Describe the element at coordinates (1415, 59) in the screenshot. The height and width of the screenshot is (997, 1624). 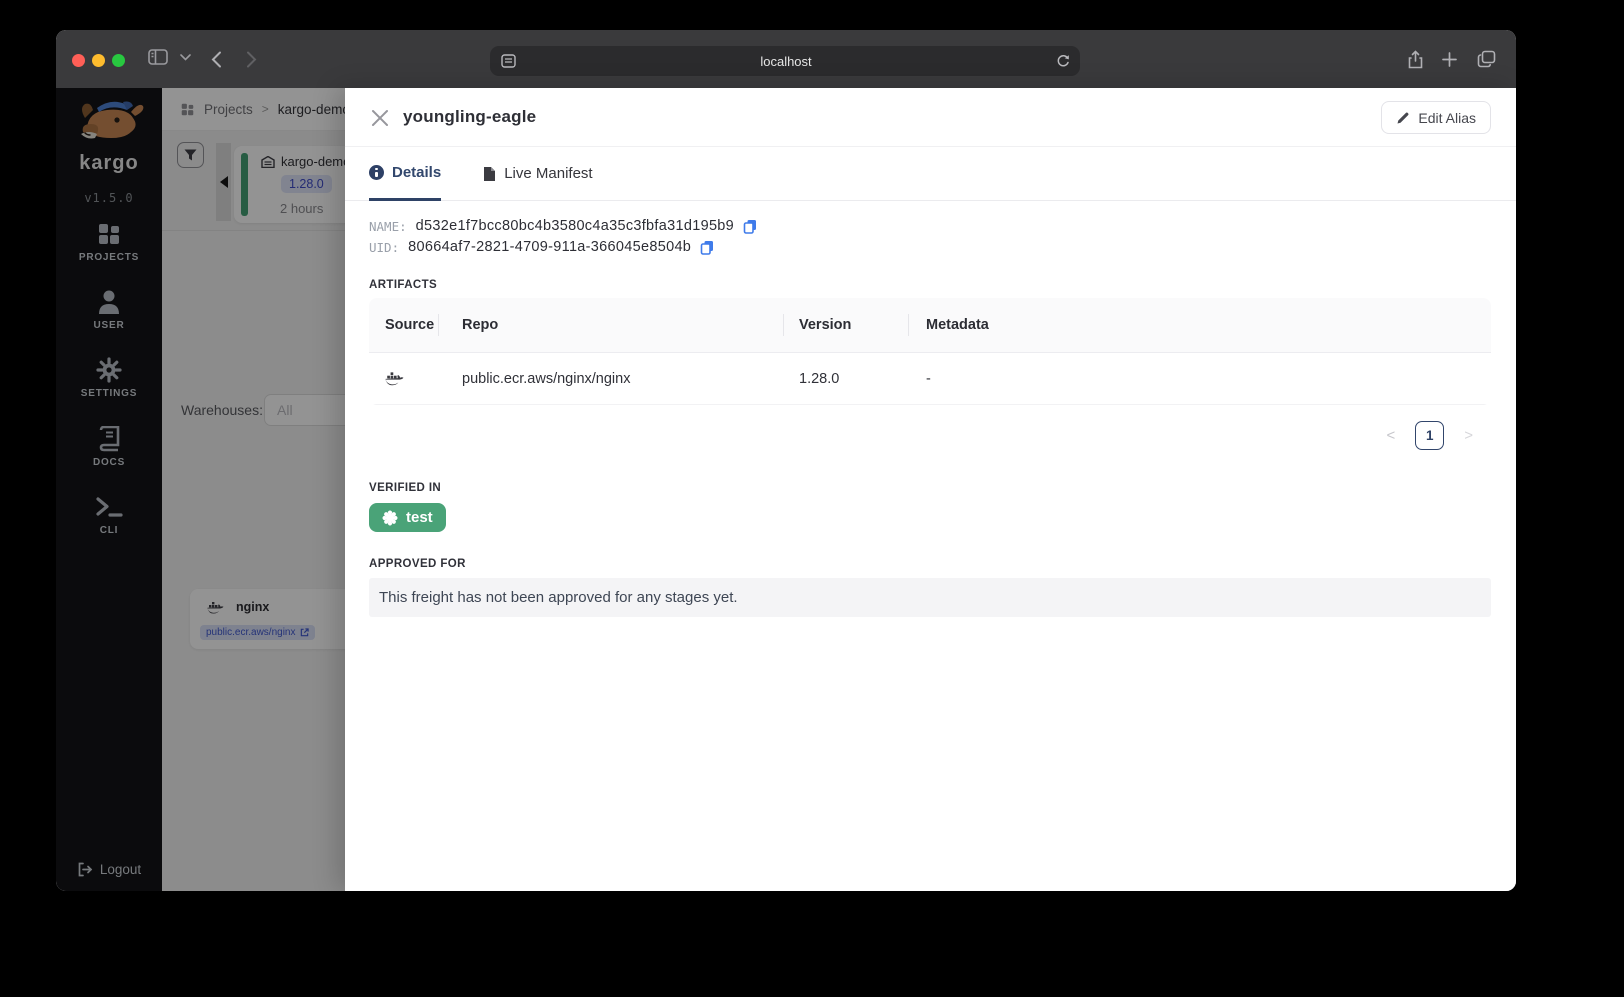
I see `share-icon` at that location.